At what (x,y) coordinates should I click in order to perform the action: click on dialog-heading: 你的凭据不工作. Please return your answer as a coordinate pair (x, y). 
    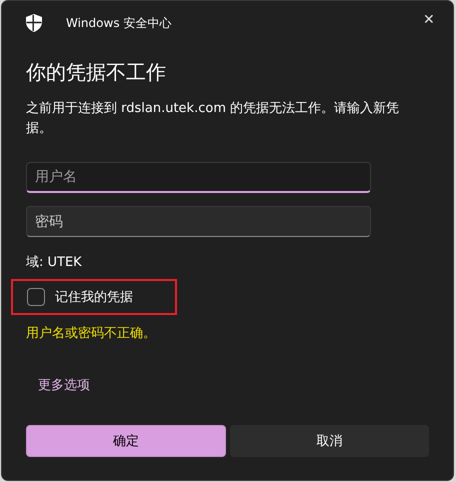
    Looking at the image, I should click on (96, 72).